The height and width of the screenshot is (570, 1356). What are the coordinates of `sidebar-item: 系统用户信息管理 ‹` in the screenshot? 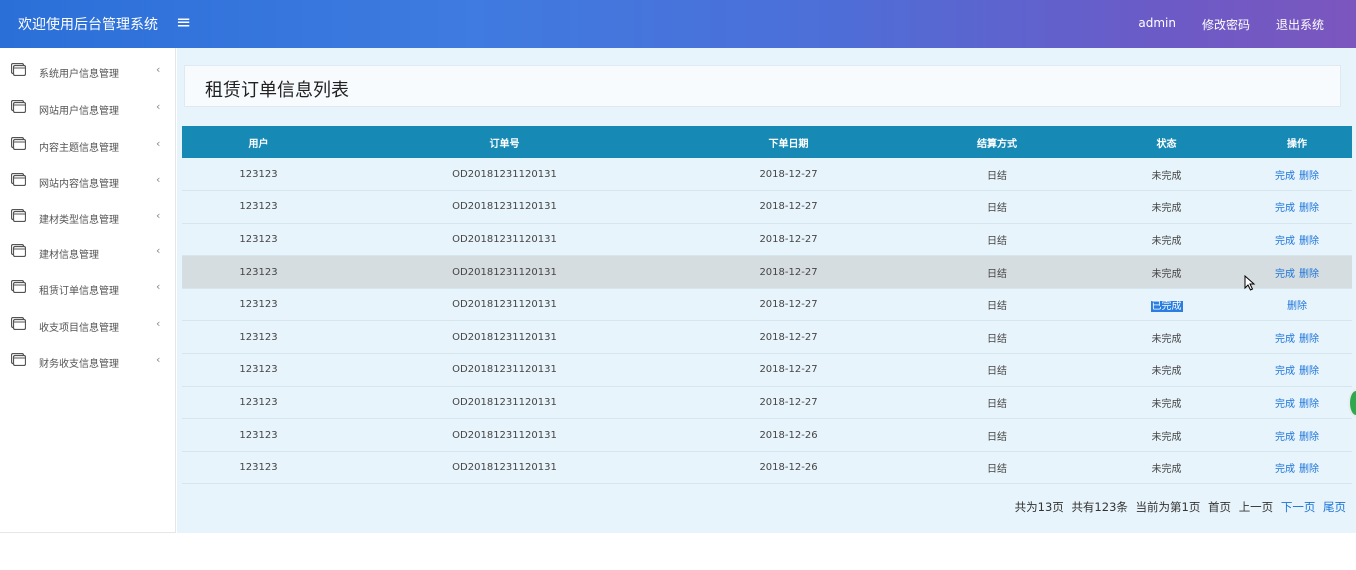 It's located at (88, 71).